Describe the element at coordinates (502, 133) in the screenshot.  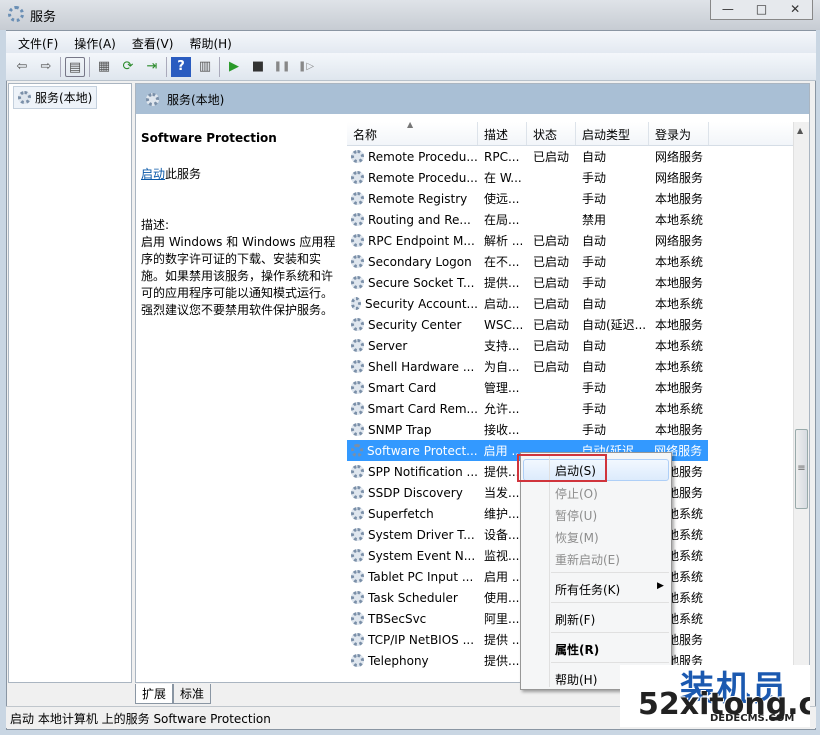
I see `column-header-description: 描述` at that location.